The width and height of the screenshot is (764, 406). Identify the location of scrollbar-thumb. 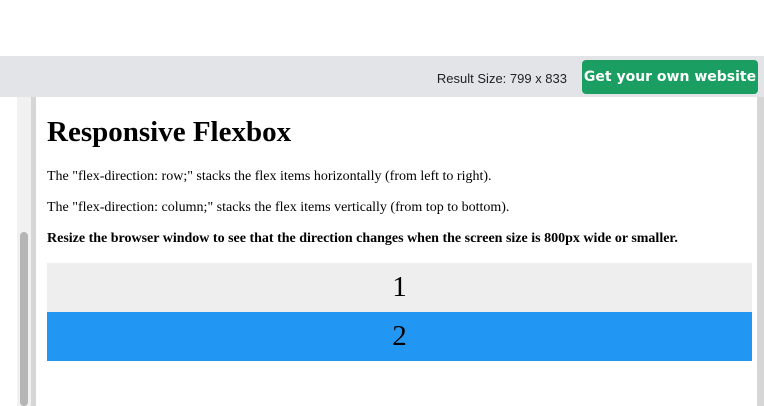
(24, 319).